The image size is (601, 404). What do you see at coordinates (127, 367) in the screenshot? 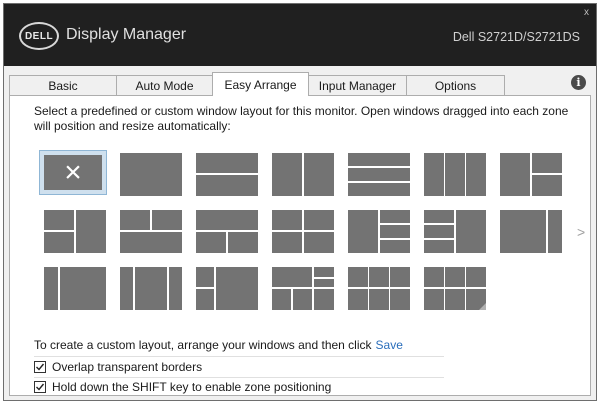
I see `overlap-borders-label: Overlap transparent borders` at bounding box center [127, 367].